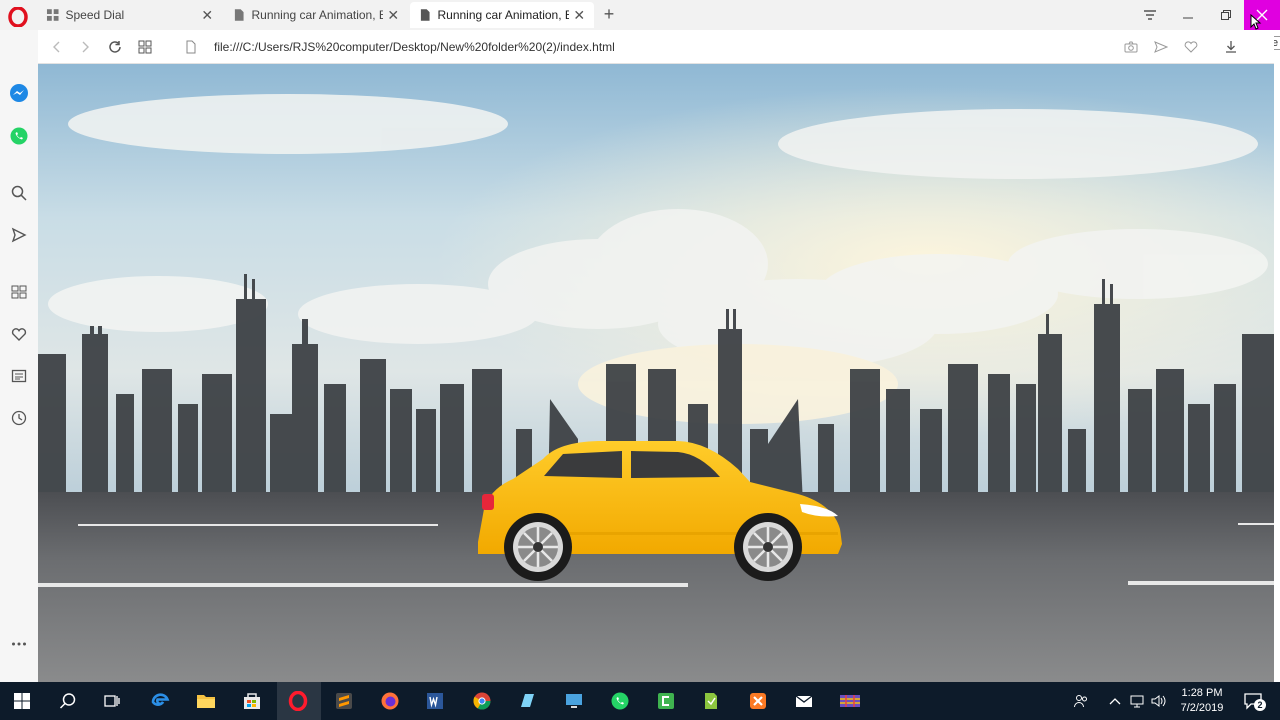 This screenshot has height=720, width=1280. I want to click on opera-app, so click(298, 701).